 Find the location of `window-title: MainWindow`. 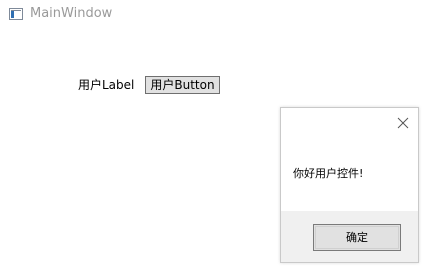

window-title: MainWindow is located at coordinates (71, 13).